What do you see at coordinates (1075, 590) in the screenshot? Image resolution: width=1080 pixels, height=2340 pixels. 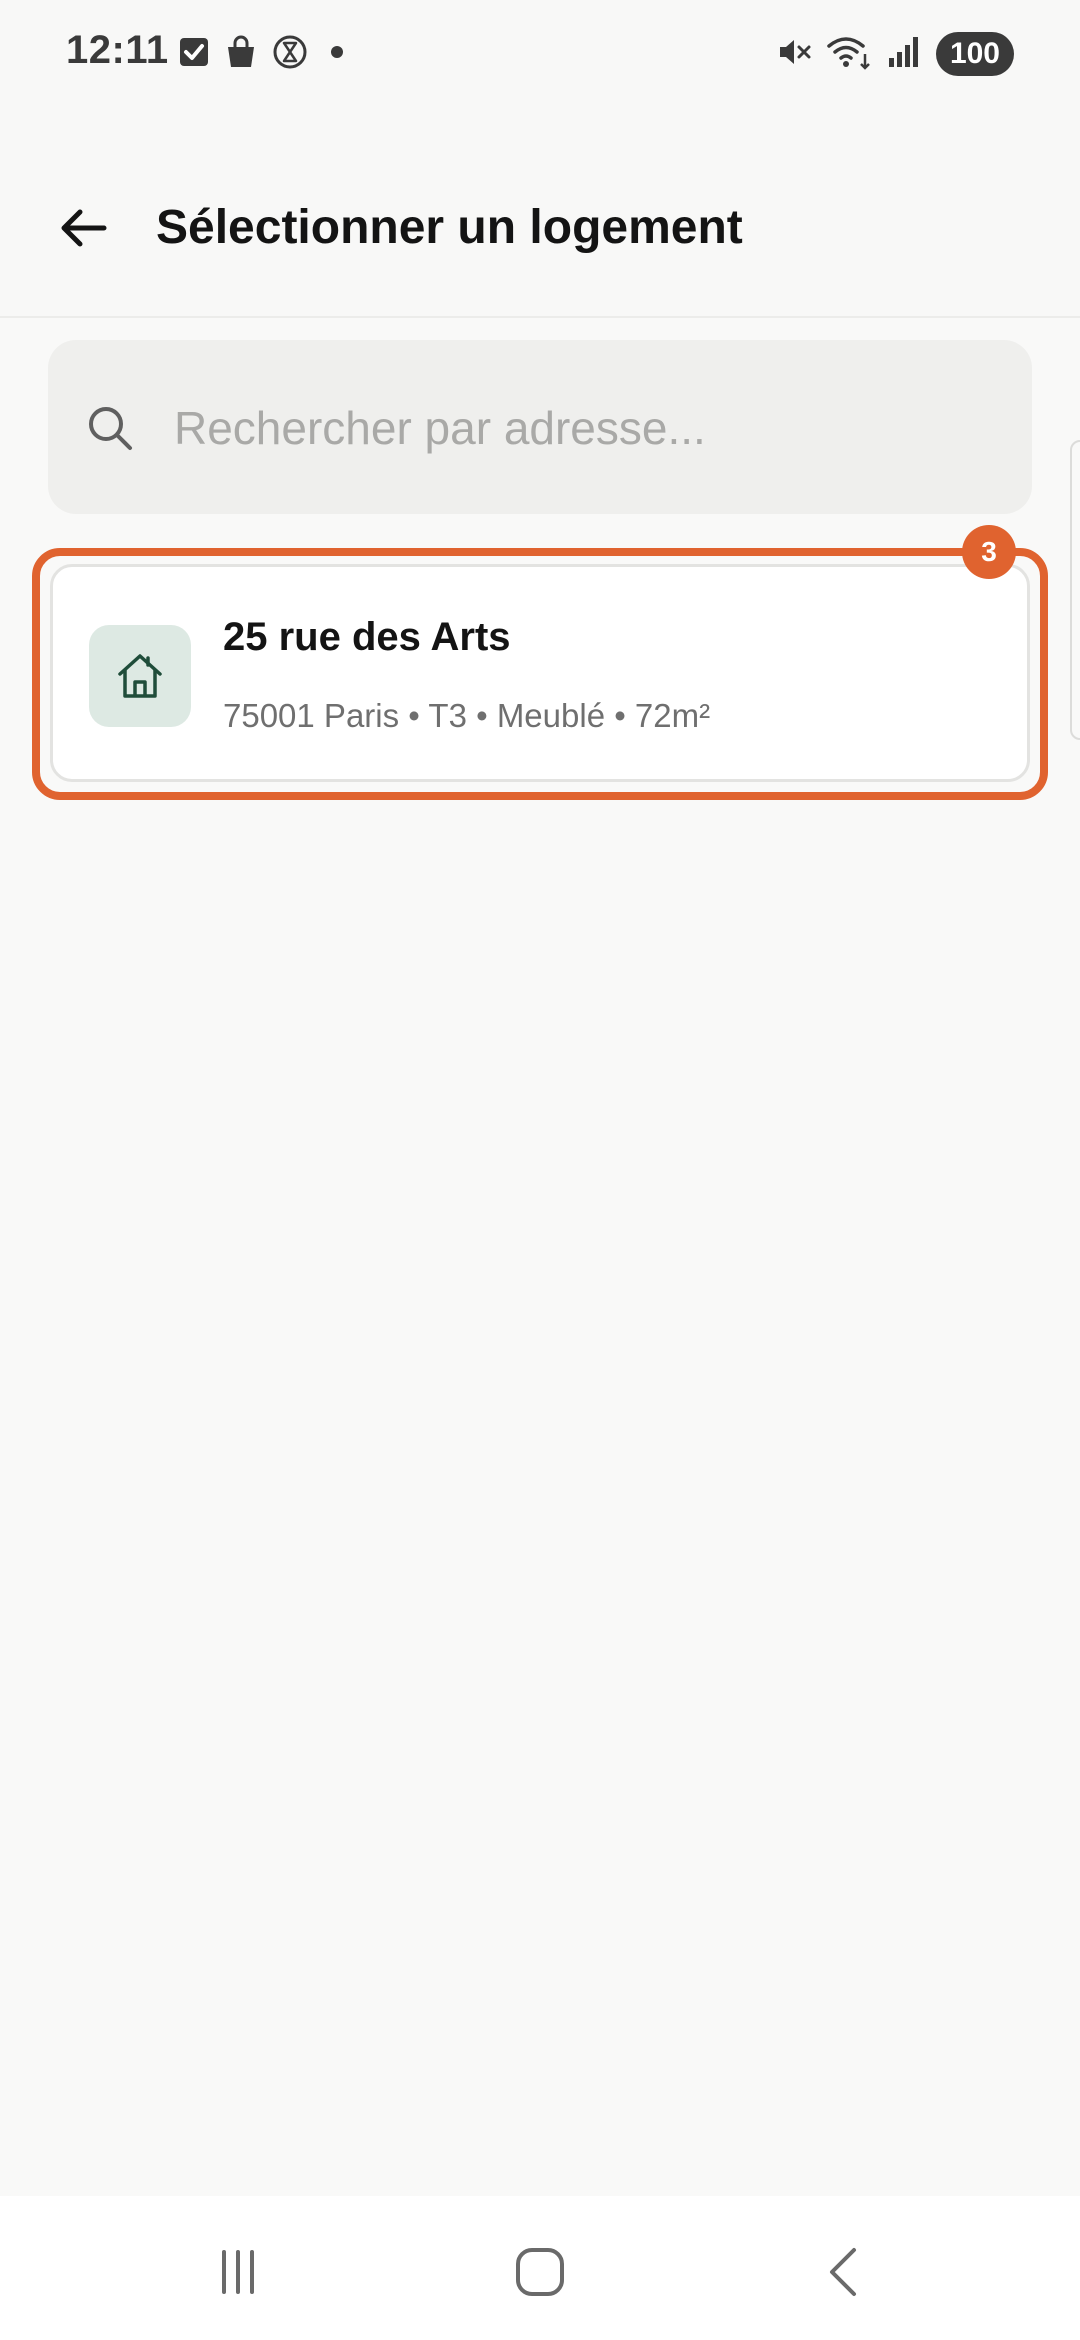 I see `scrollbar` at bounding box center [1075, 590].